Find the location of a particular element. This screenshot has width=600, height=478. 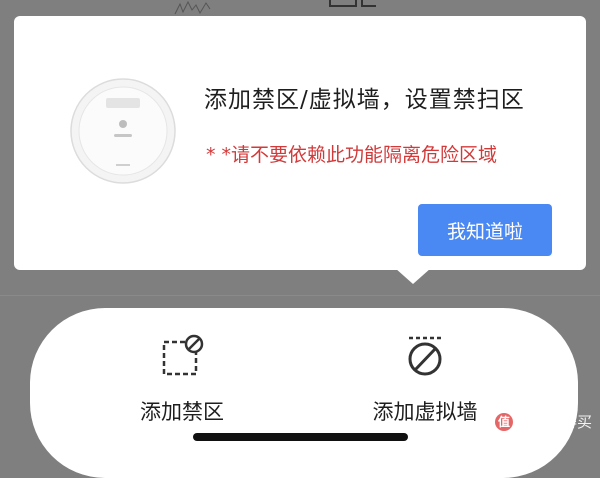

watermark-logo-icon: 值 is located at coordinates (503, 421).